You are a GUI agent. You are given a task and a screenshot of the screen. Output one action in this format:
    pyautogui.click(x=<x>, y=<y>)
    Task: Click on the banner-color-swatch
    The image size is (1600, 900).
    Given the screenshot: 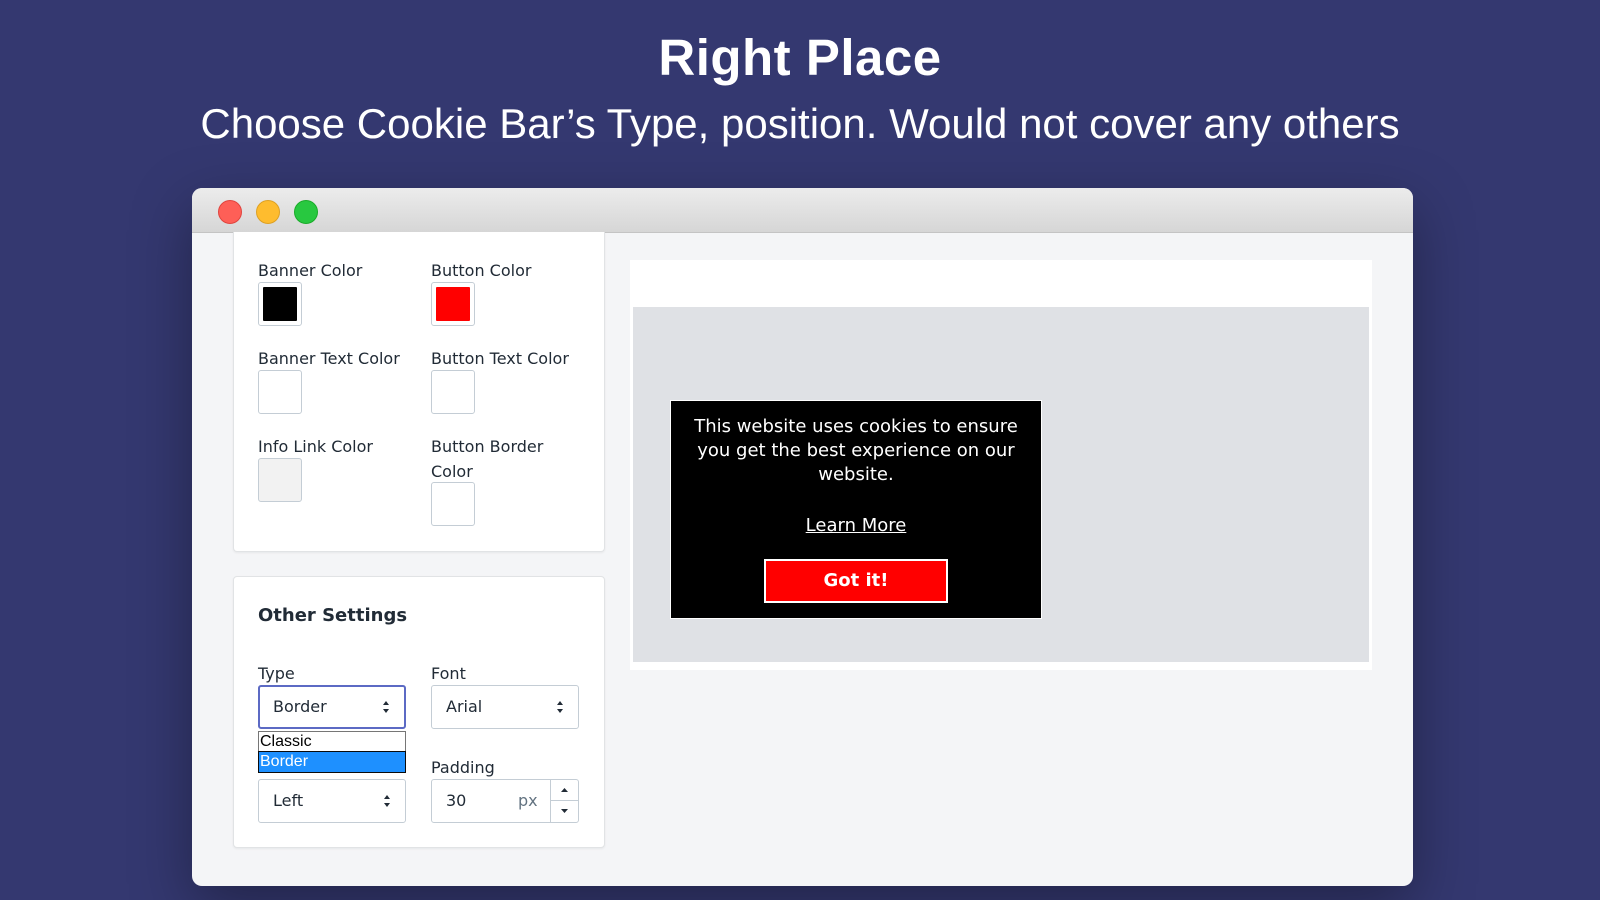 What is the action you would take?
    pyautogui.click(x=280, y=304)
    